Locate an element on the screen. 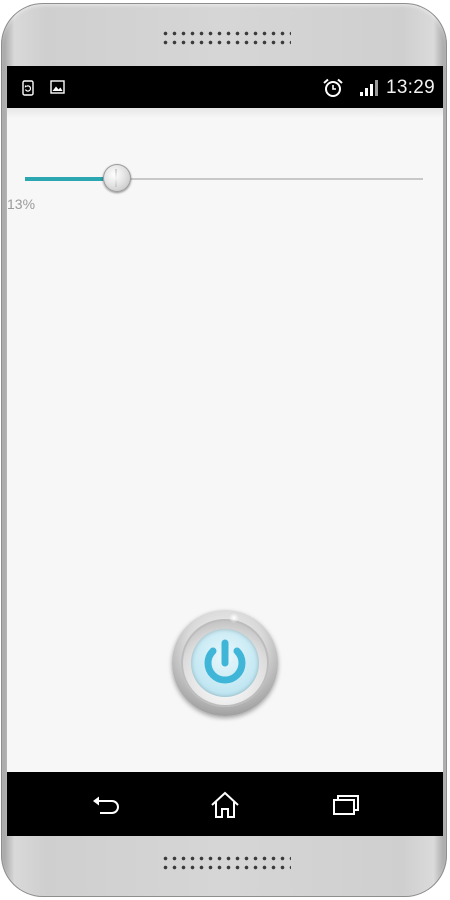 Image resolution: width=450 pixels, height=900 pixels. top-speaker-grille is located at coordinates (226, 38).